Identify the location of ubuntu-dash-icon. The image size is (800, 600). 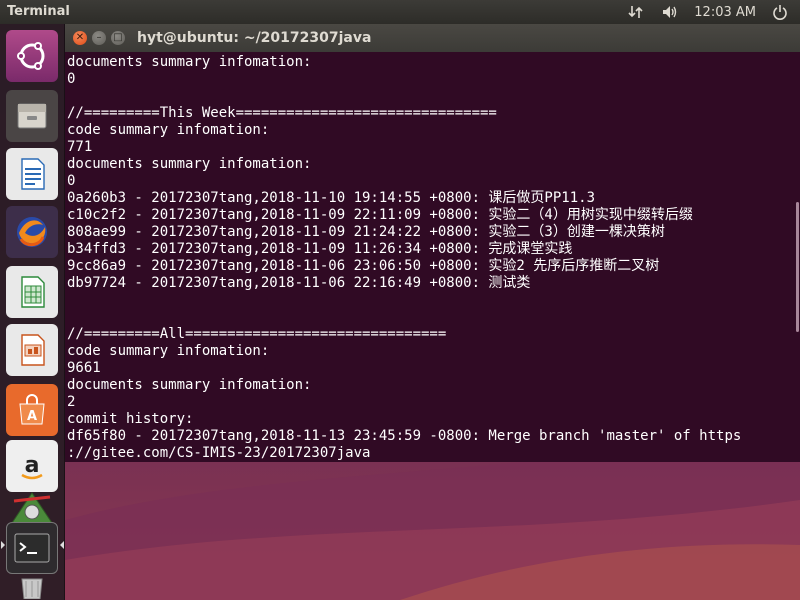
(32, 56).